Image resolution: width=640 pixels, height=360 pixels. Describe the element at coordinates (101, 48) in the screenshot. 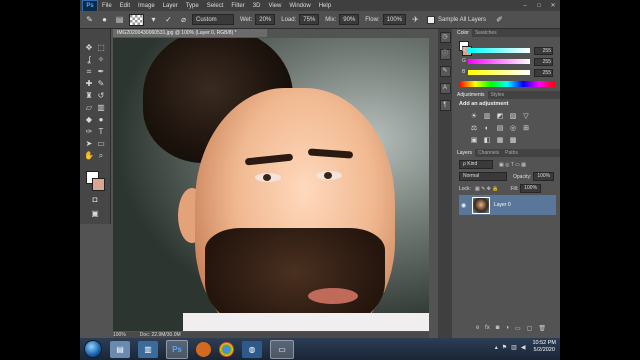

I see `marquee-tool-icon: ⬚` at that location.